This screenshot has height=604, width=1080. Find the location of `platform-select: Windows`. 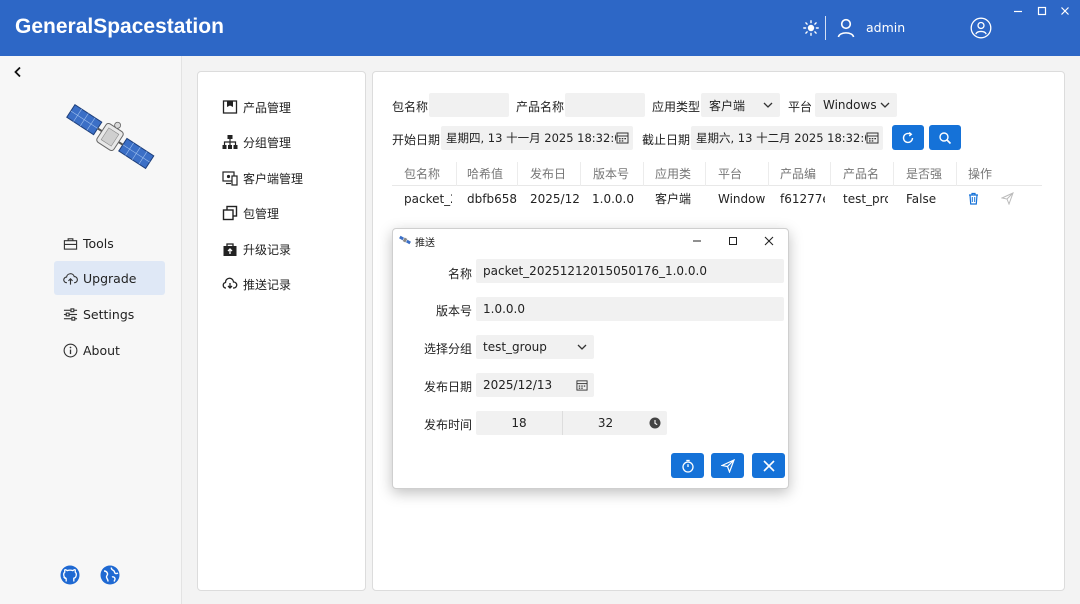

platform-select: Windows is located at coordinates (856, 105).